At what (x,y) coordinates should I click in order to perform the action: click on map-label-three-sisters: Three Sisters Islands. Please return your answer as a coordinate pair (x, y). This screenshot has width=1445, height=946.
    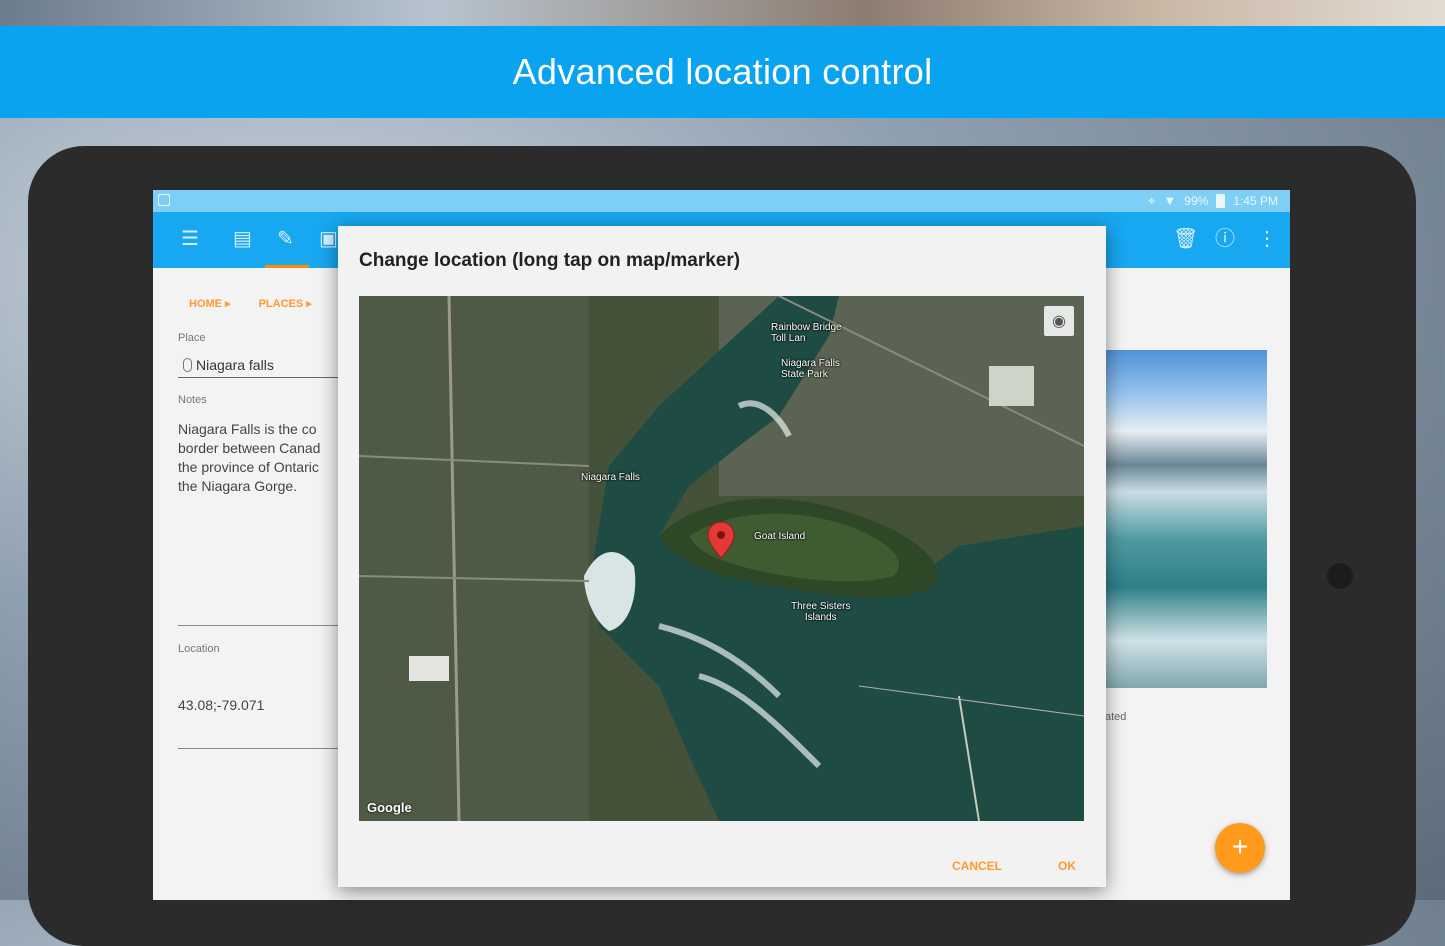
    Looking at the image, I should click on (821, 612).